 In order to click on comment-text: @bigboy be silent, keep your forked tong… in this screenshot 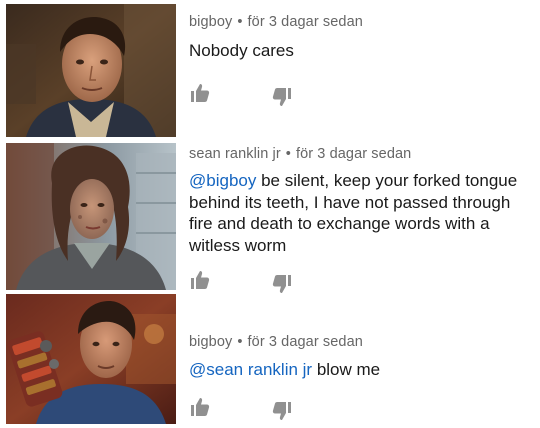, I will do `click(360, 213)`.